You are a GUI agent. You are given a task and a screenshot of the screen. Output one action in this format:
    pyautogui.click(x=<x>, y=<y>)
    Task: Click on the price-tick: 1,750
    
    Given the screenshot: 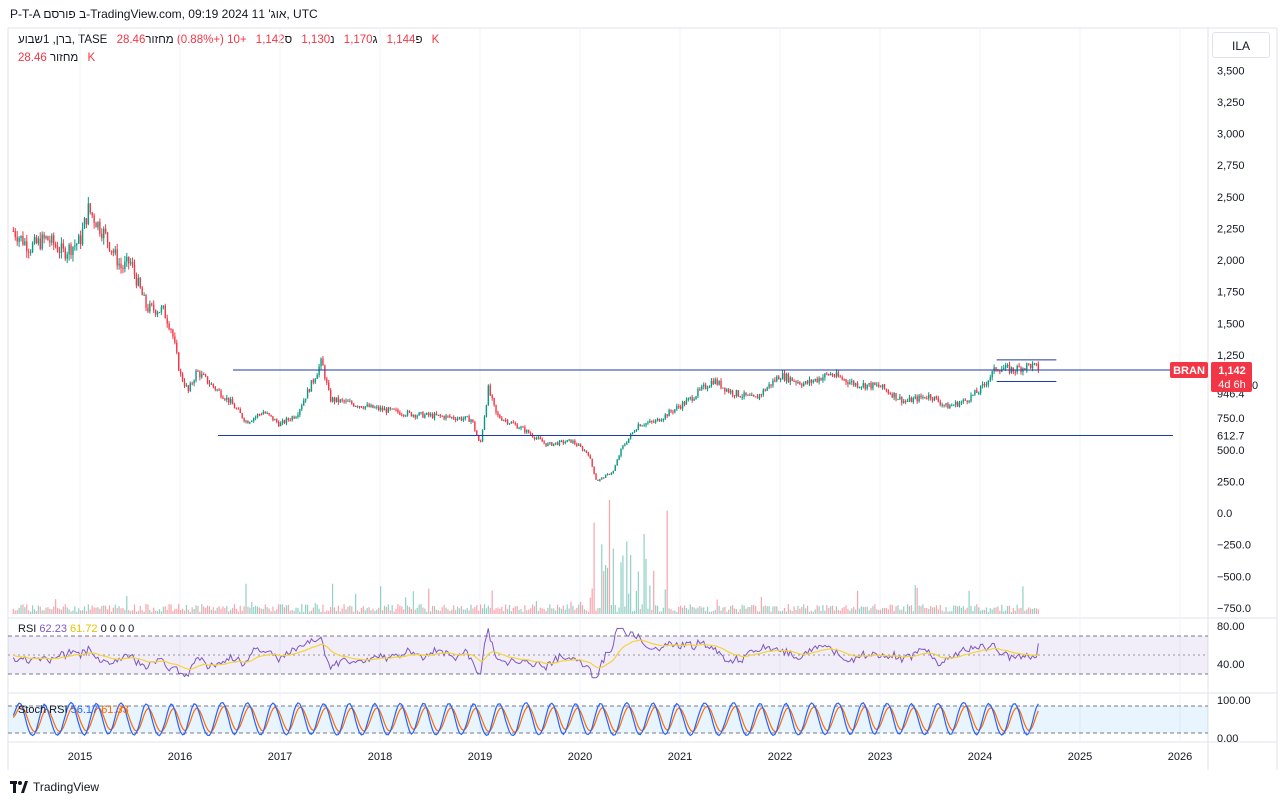 What is the action you would take?
    pyautogui.click(x=1231, y=293)
    